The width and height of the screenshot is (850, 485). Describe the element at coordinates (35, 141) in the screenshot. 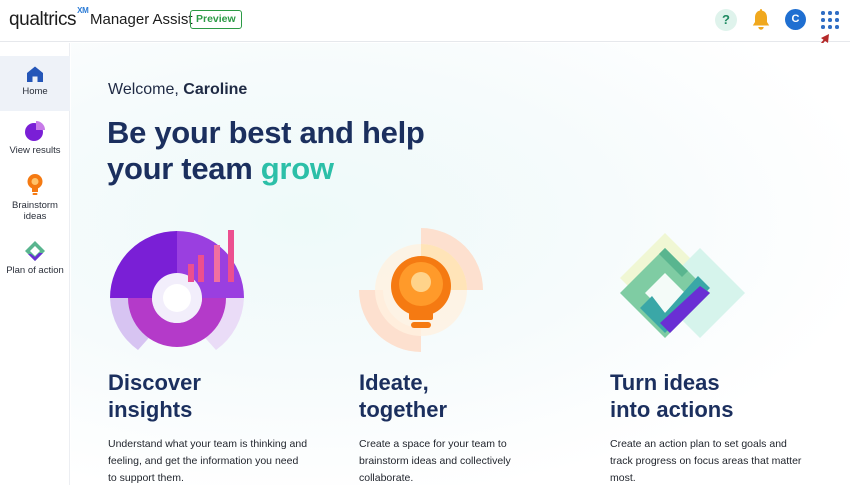

I see `sidebar-item-view-results: View results` at that location.